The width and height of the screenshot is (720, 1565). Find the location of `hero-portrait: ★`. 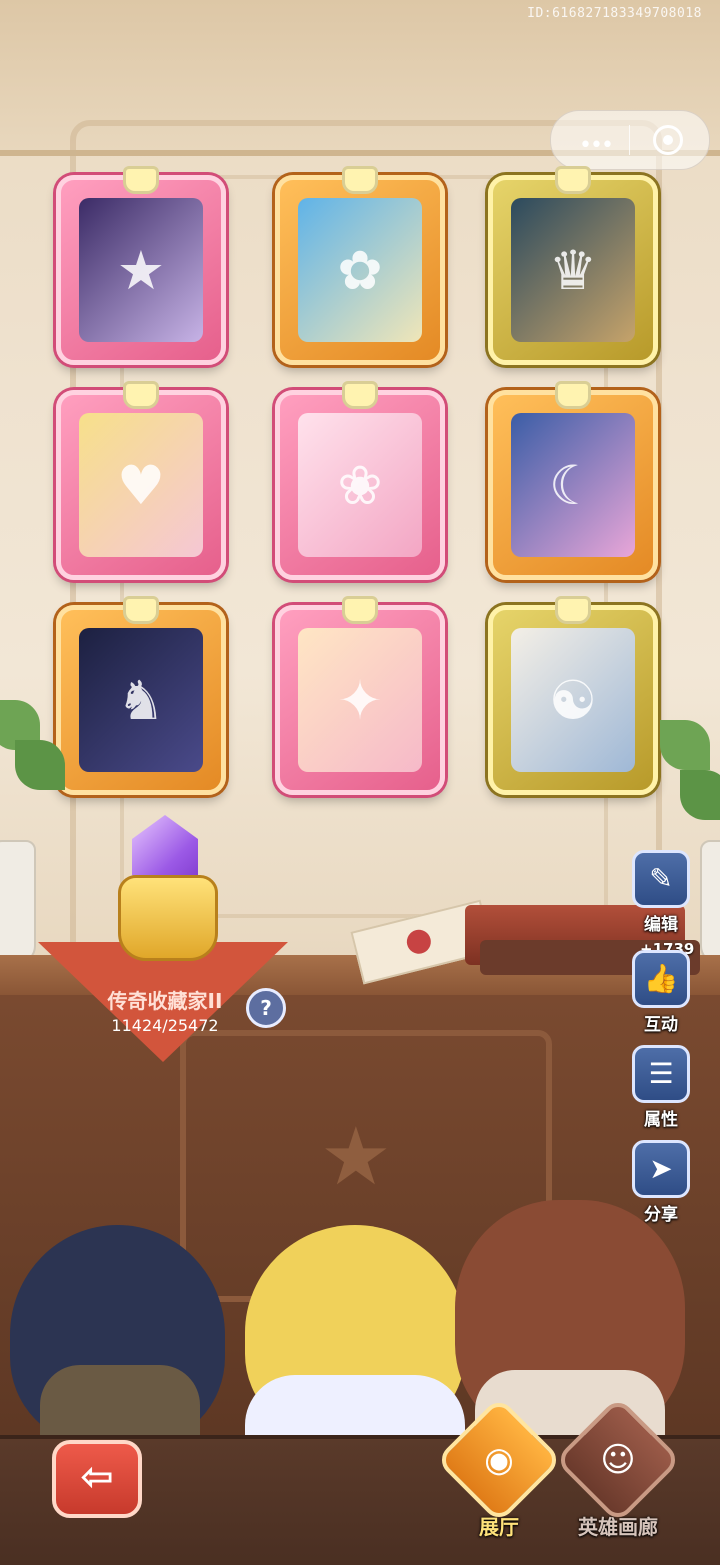

hero-portrait: ★ is located at coordinates (141, 270).